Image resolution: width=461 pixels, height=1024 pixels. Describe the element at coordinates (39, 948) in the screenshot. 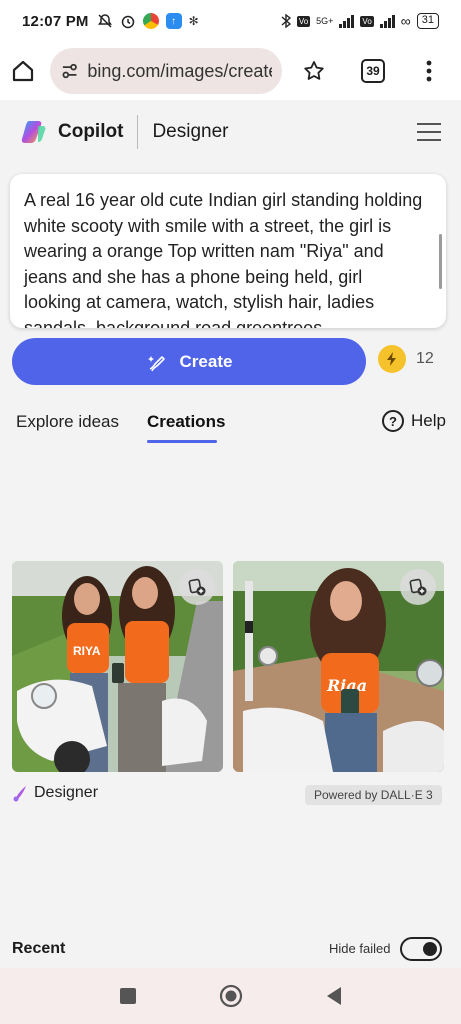

I see `recent-heading: Recent` at that location.